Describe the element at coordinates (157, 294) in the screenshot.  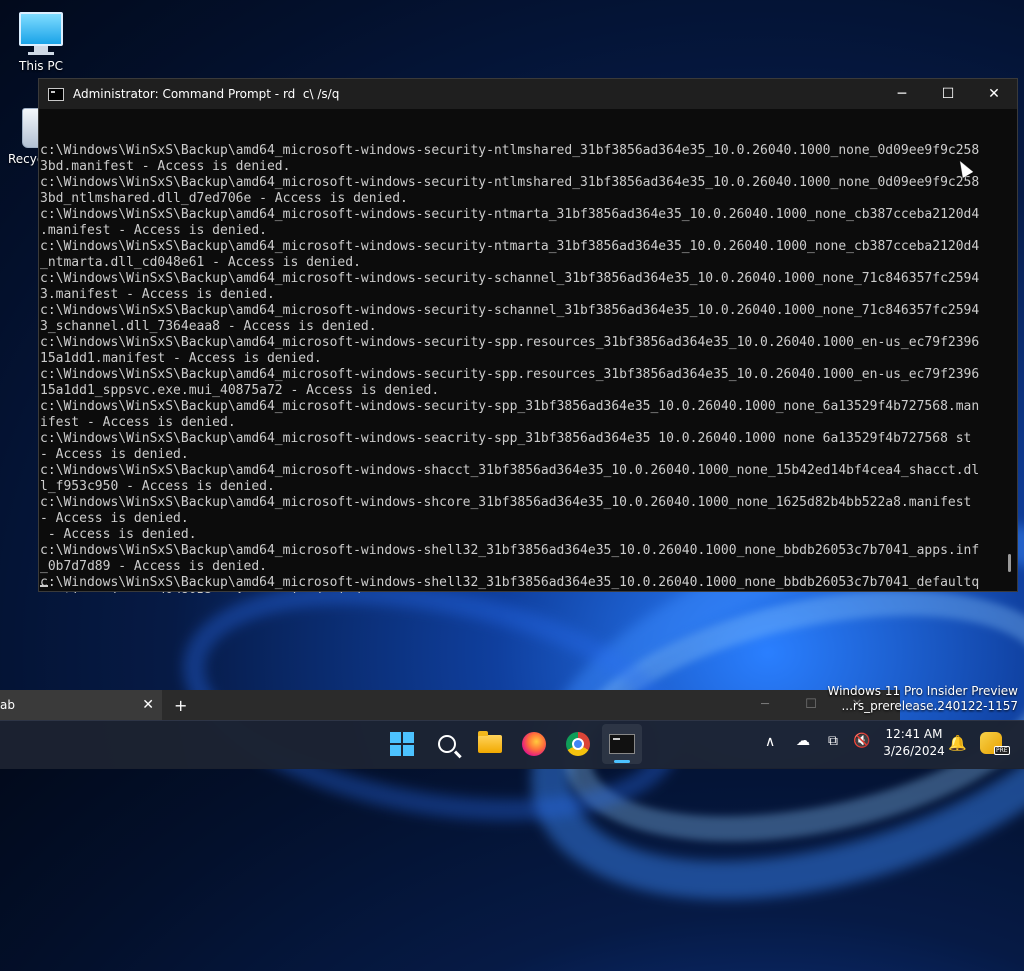
I see `console-line: 3.manifest - Access is denied.` at that location.